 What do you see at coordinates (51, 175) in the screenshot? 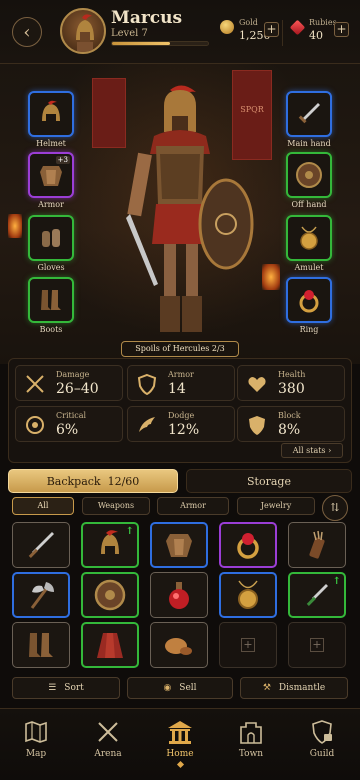
I see `equip-slot-armor: +3` at bounding box center [51, 175].